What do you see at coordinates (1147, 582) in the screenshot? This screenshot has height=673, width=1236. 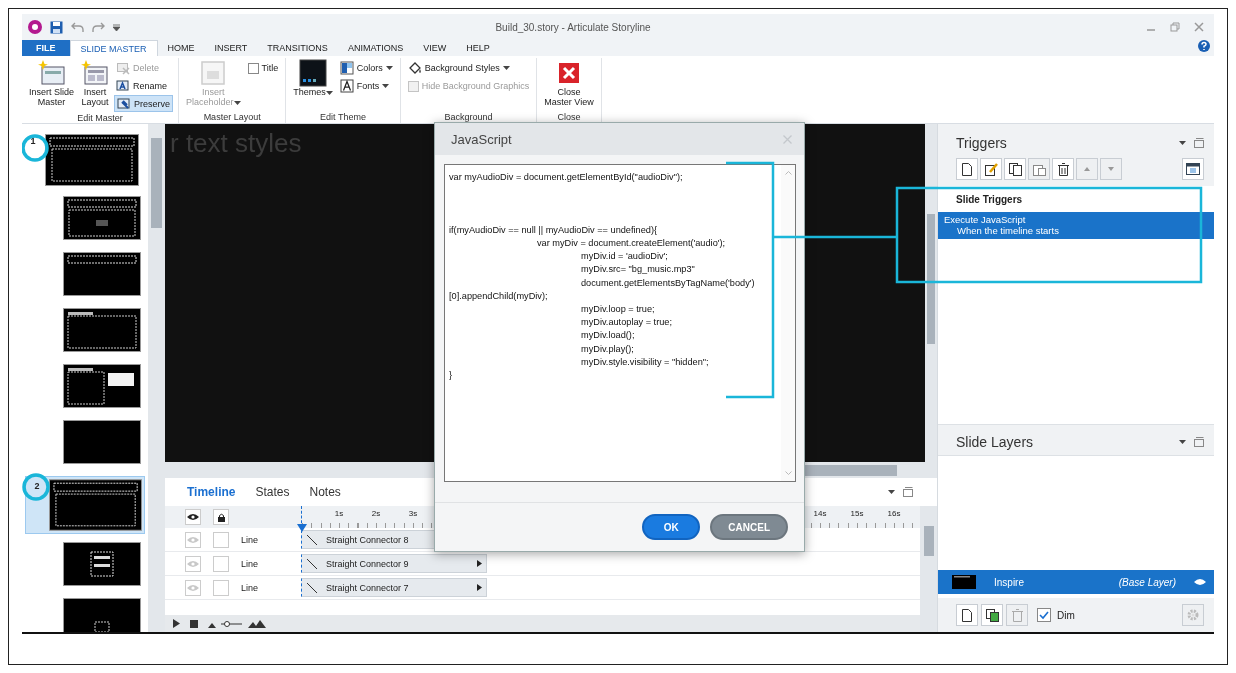 I see `layer-note: (Base Layer)` at bounding box center [1147, 582].